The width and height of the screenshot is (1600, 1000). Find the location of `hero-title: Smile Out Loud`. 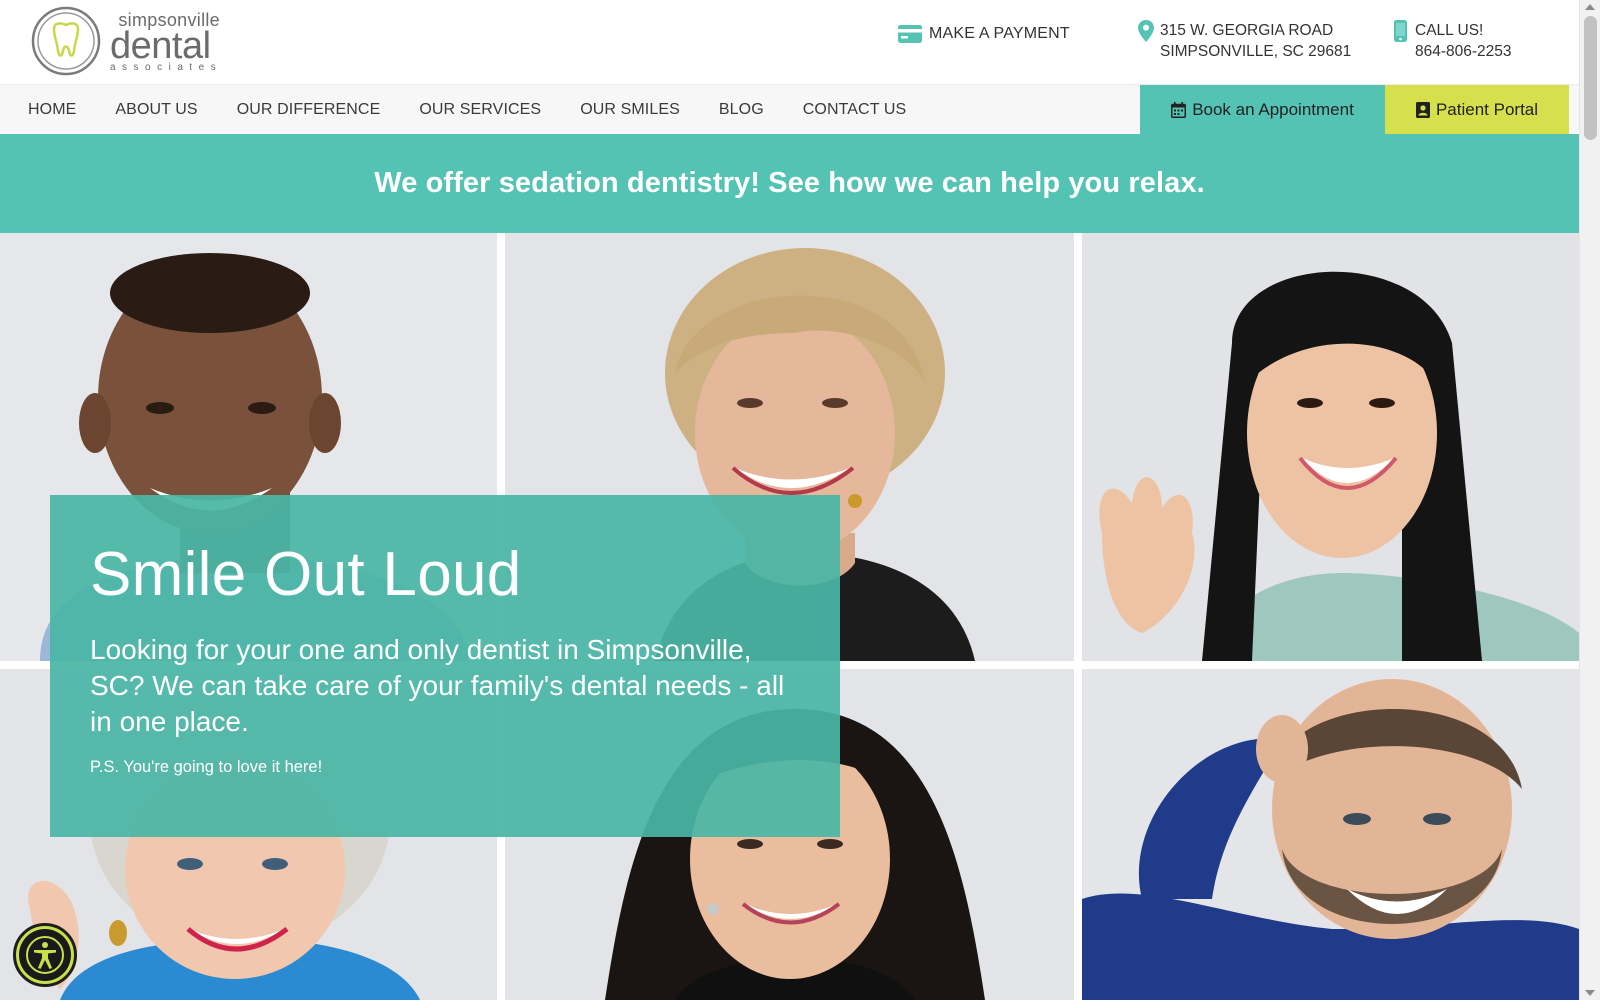

hero-title: Smile Out Loud is located at coordinates (306, 574).